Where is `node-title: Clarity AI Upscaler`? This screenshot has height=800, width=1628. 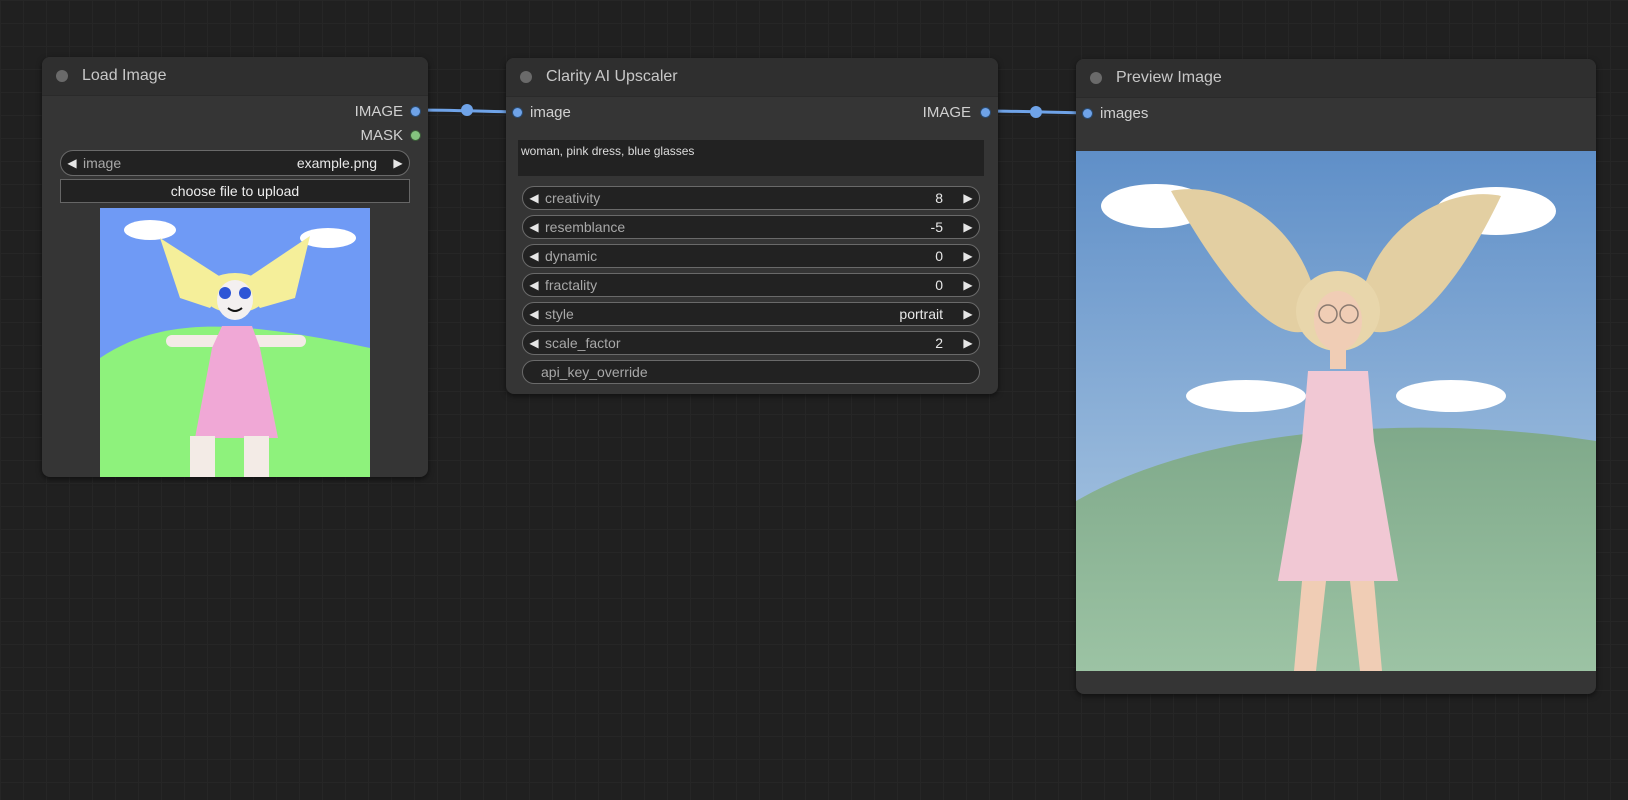
node-title: Clarity AI Upscaler is located at coordinates (612, 76).